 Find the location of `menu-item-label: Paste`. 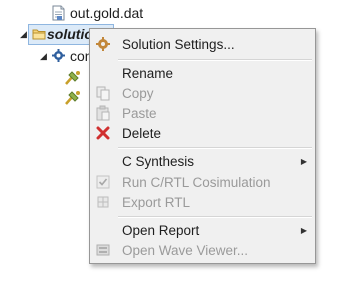

menu-item-label: Paste is located at coordinates (139, 113).